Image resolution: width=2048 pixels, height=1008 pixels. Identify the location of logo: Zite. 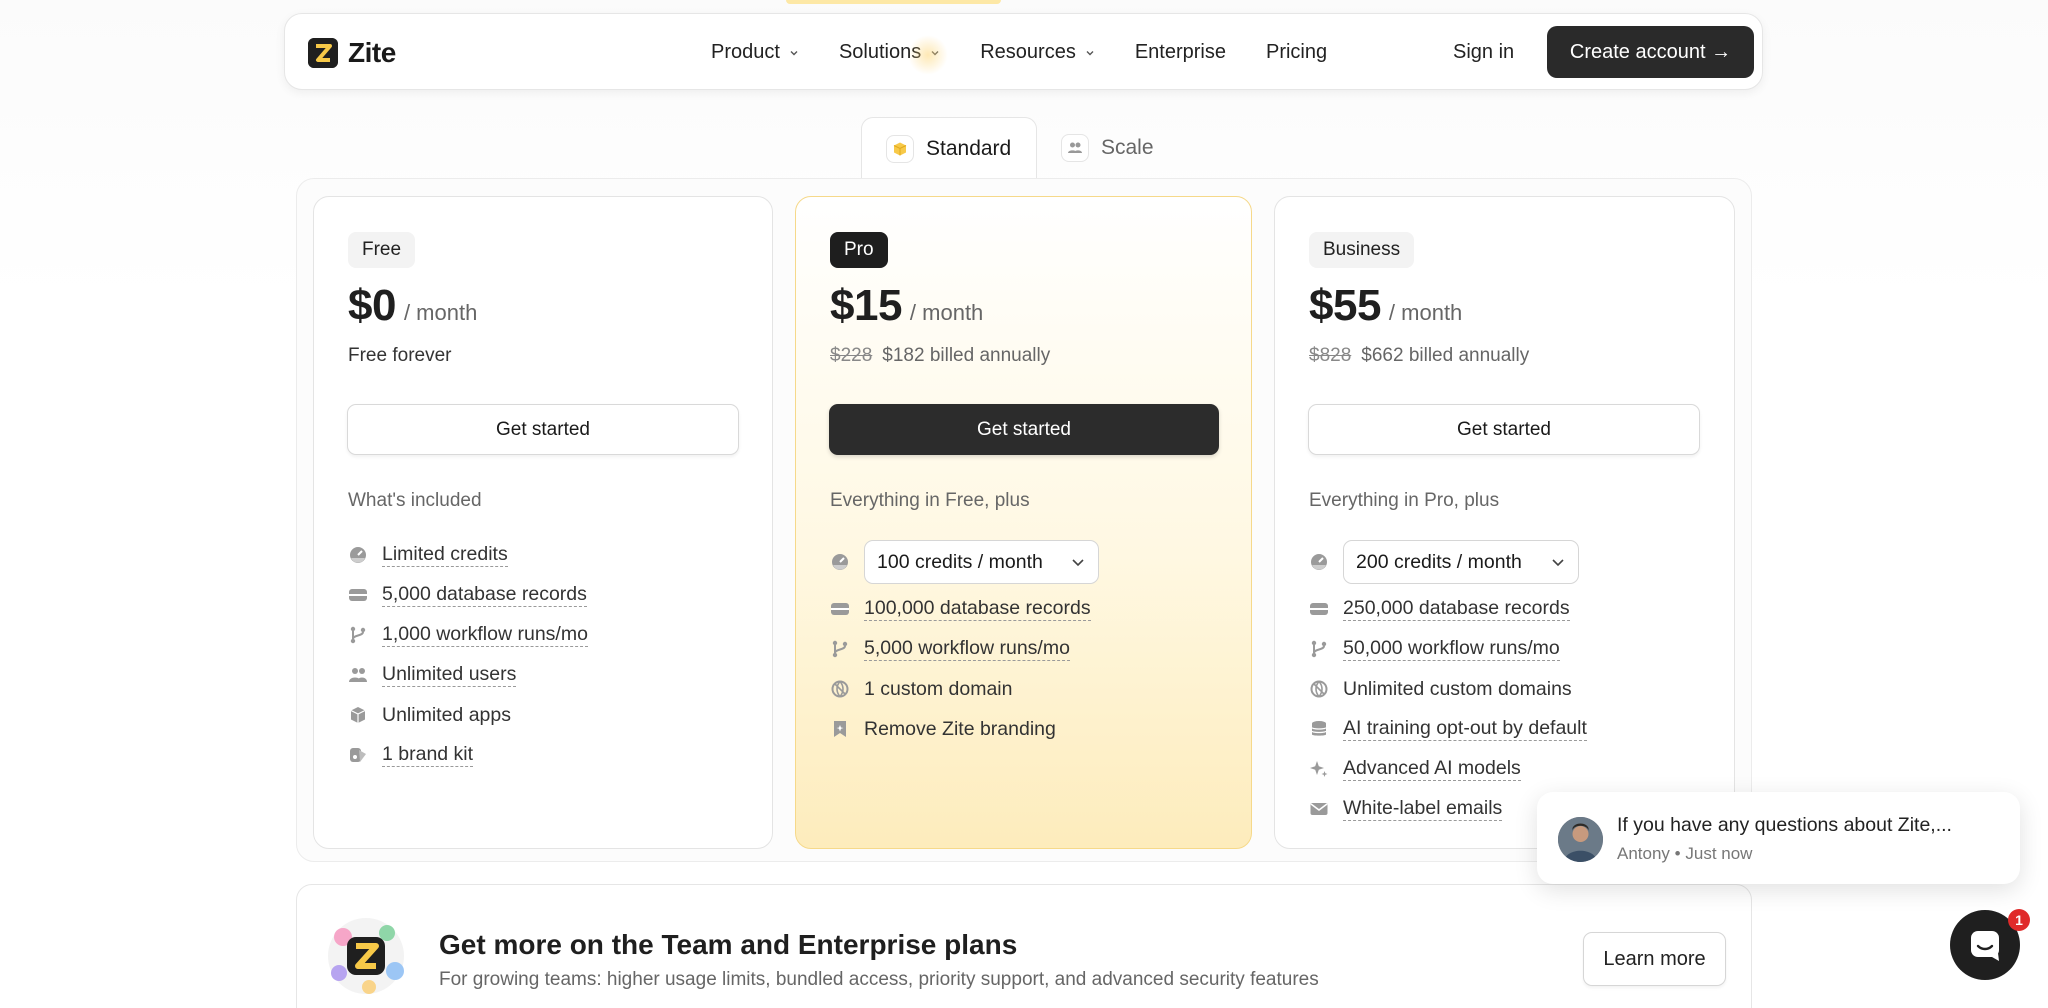
(352, 53).